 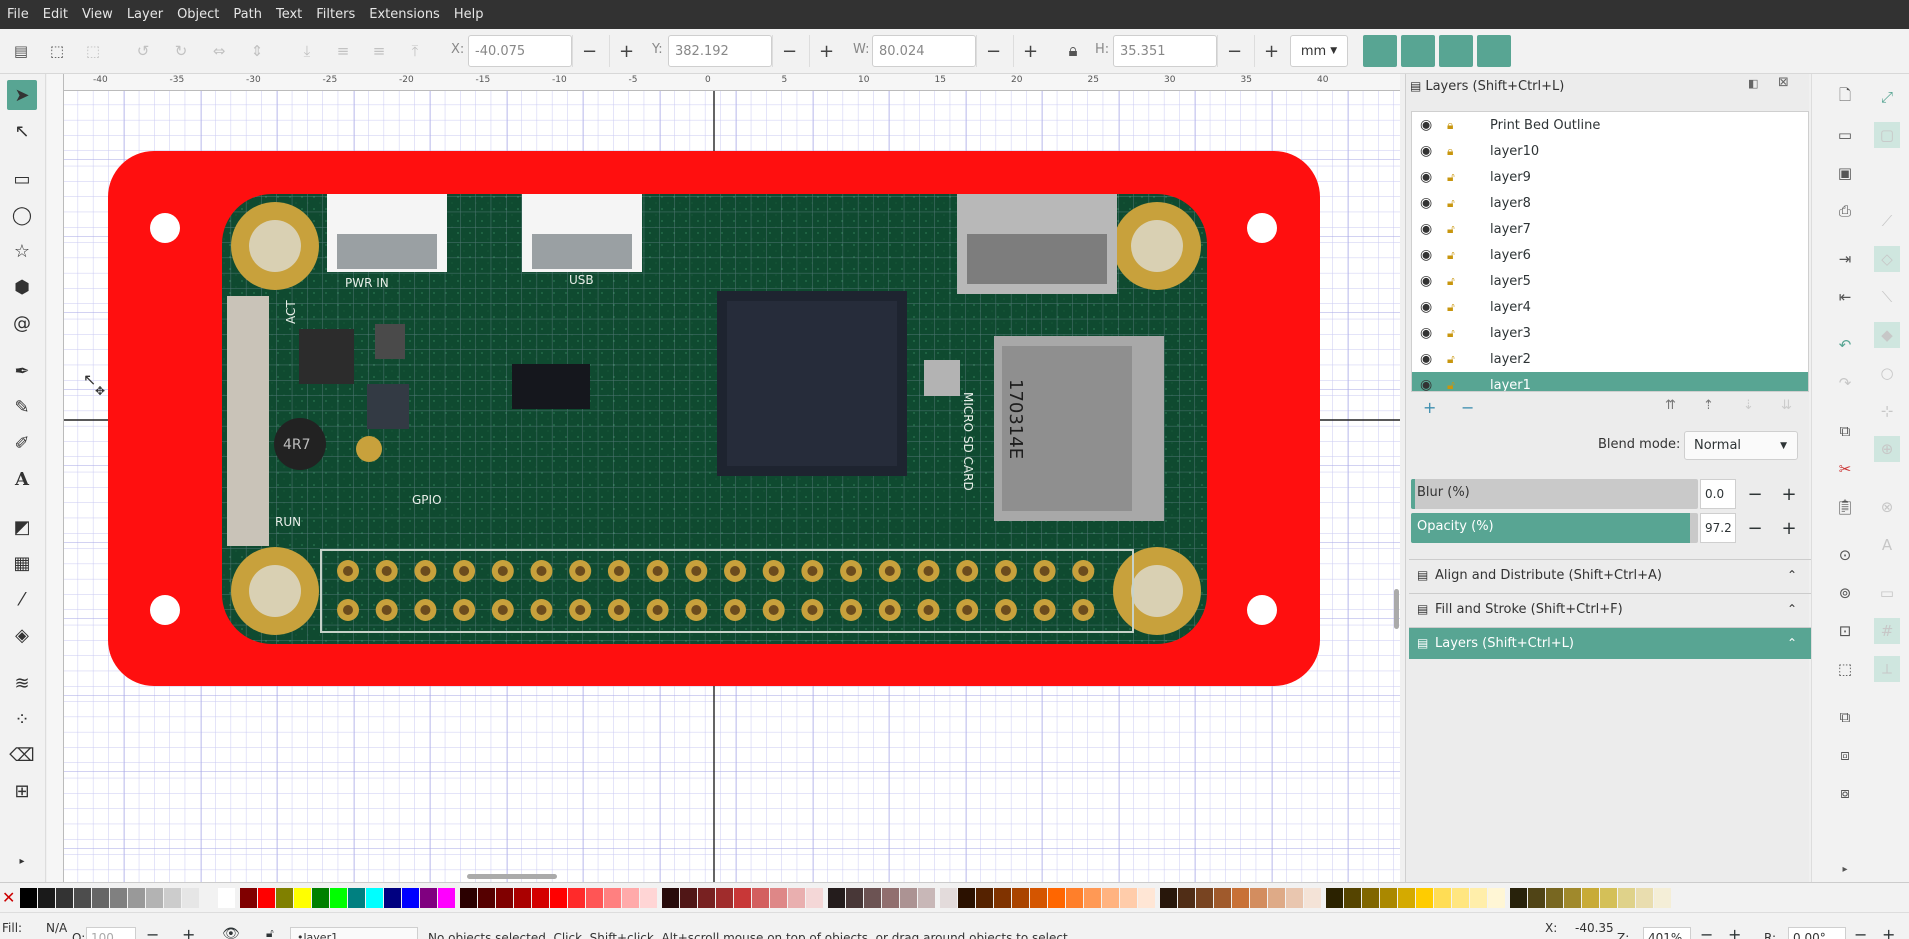 I want to click on lower-to-bottom-icon: ⤓, so click(x=307, y=51).